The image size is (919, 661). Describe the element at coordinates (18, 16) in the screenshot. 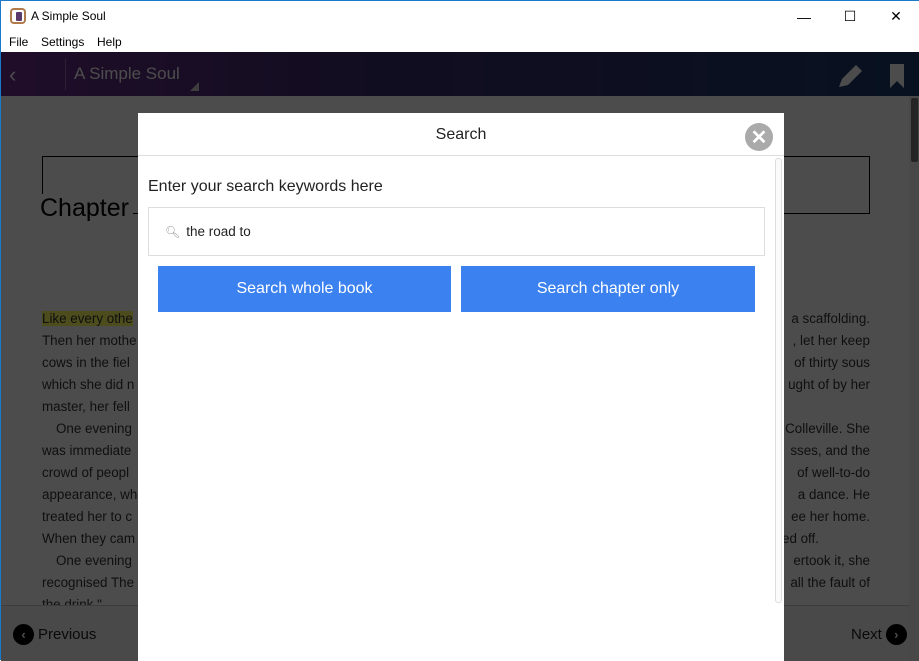

I see `app-icon` at that location.